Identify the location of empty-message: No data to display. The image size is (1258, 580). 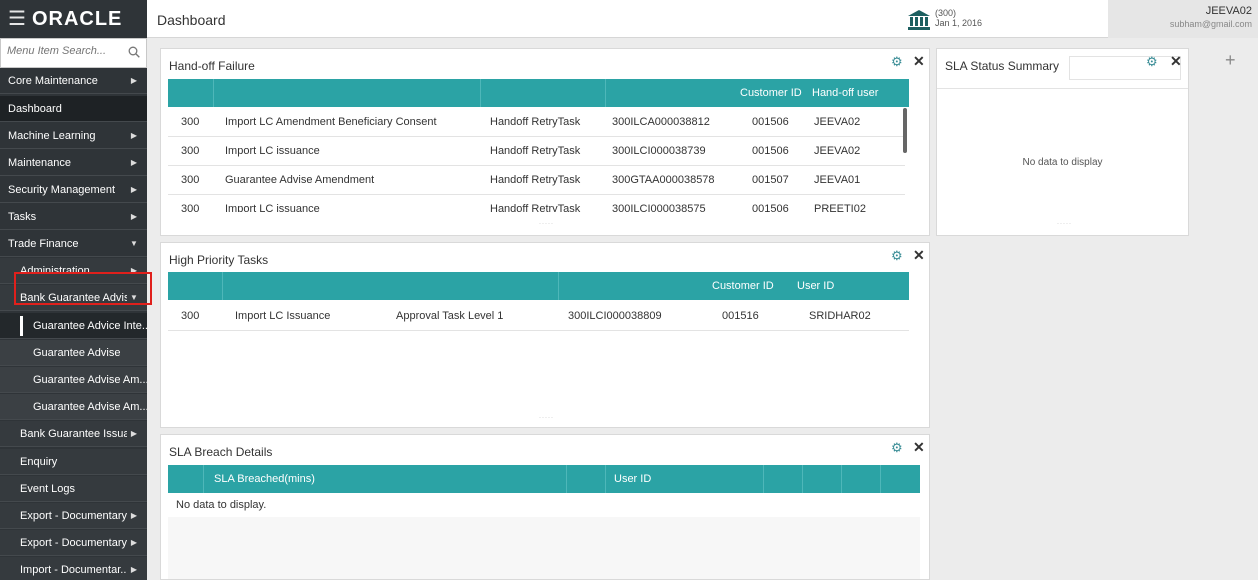
(1062, 162).